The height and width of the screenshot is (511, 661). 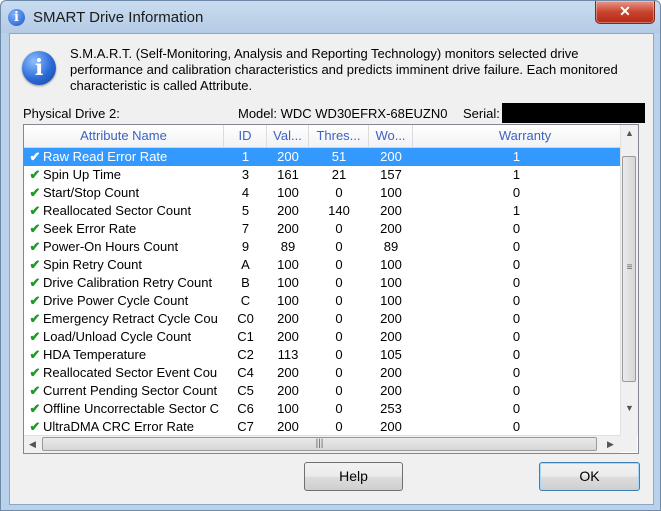 I want to click on cell-attribute-name: ✔ Offline Uncorrectable Sector C, so click(x=126, y=409).